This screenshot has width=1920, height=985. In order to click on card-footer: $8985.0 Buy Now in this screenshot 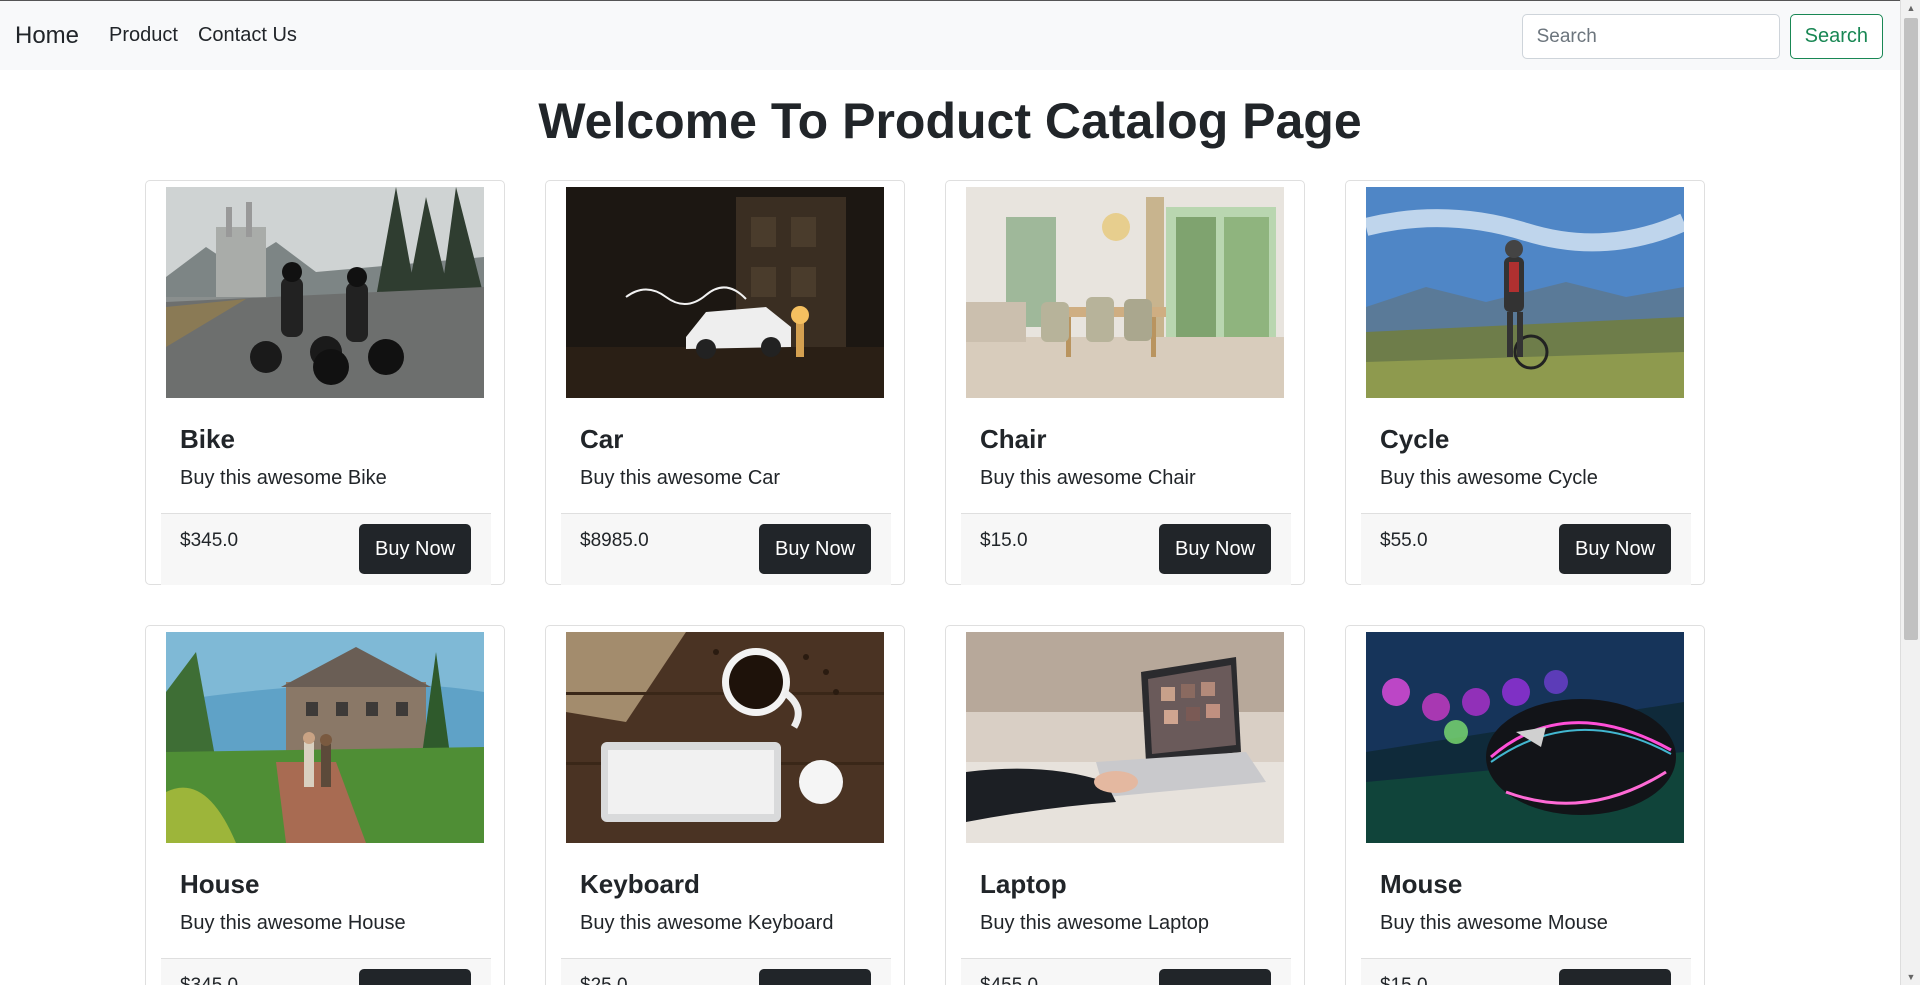, I will do `click(726, 549)`.